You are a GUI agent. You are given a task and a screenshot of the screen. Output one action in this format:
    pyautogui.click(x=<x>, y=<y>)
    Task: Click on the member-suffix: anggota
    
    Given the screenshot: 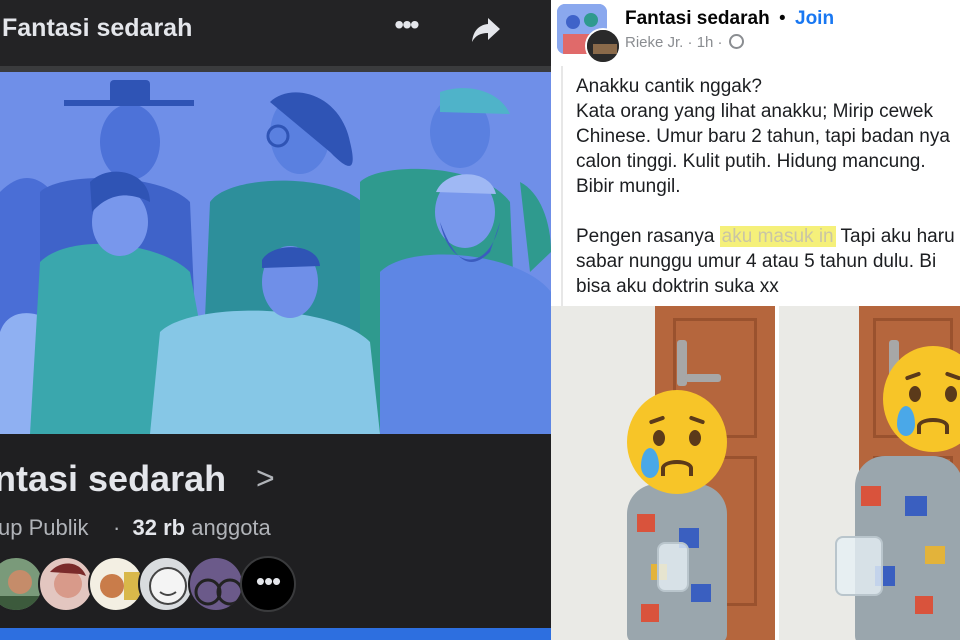 What is the action you would take?
    pyautogui.click(x=231, y=527)
    